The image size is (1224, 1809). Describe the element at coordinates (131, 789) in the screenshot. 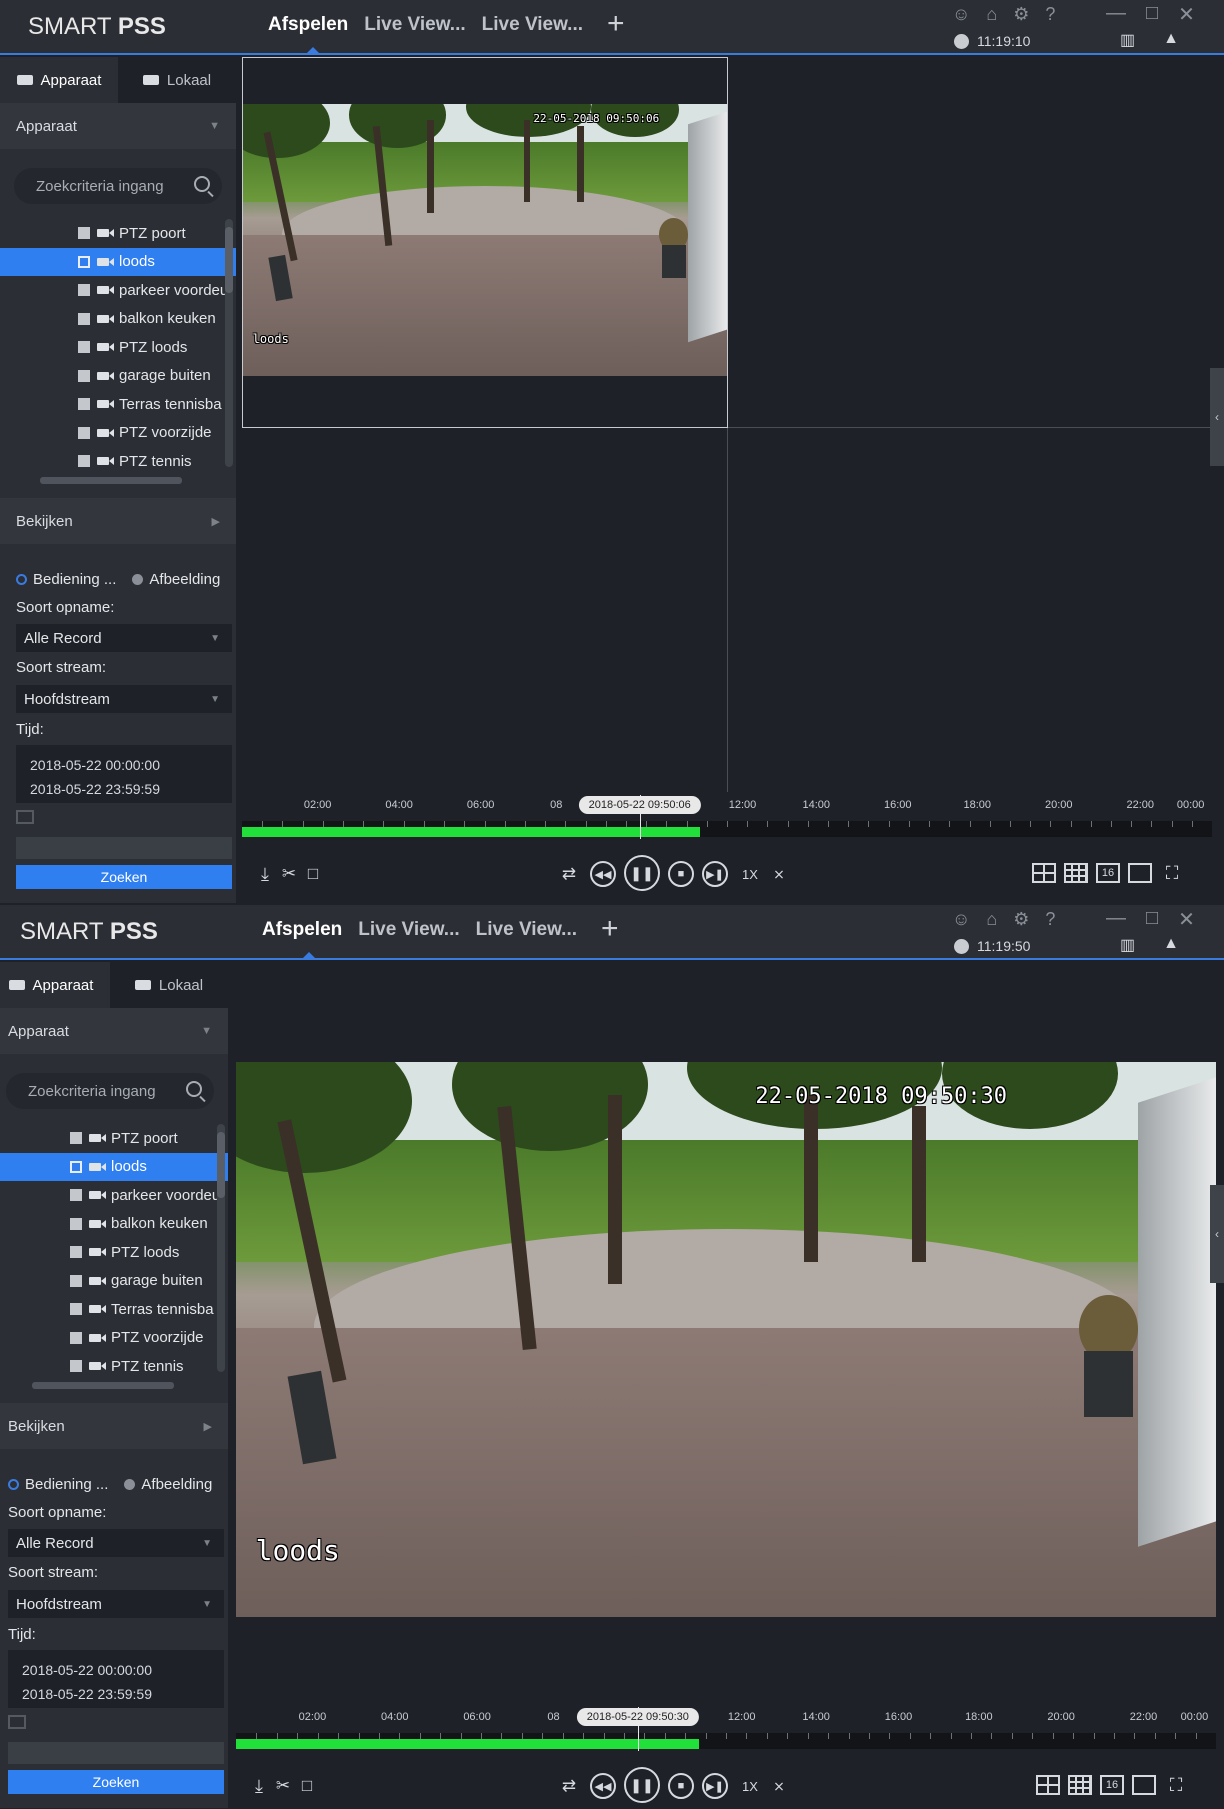

I see `time-end: 2018-05-22 23:59:59` at that location.